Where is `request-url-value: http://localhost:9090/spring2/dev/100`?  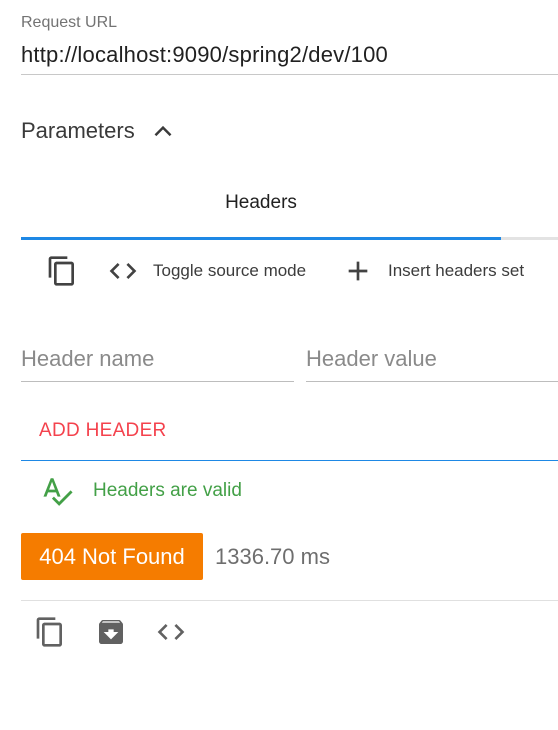 request-url-value: http://localhost:9090/spring2/dev/100 is located at coordinates (204, 55).